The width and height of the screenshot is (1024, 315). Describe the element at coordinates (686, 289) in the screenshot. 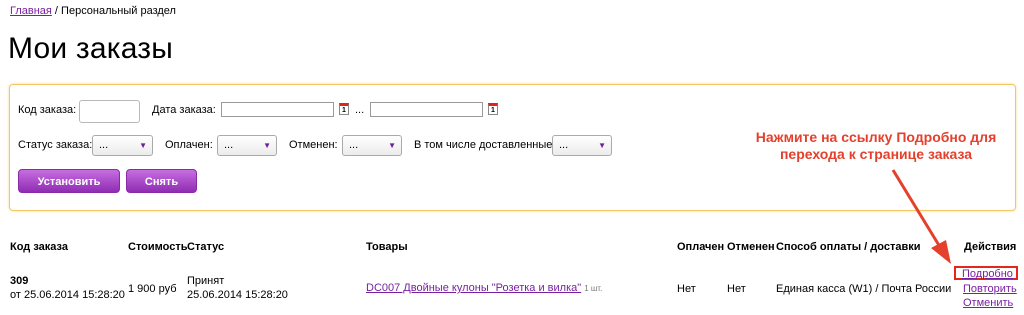

I see `order-paid: Нет` at that location.